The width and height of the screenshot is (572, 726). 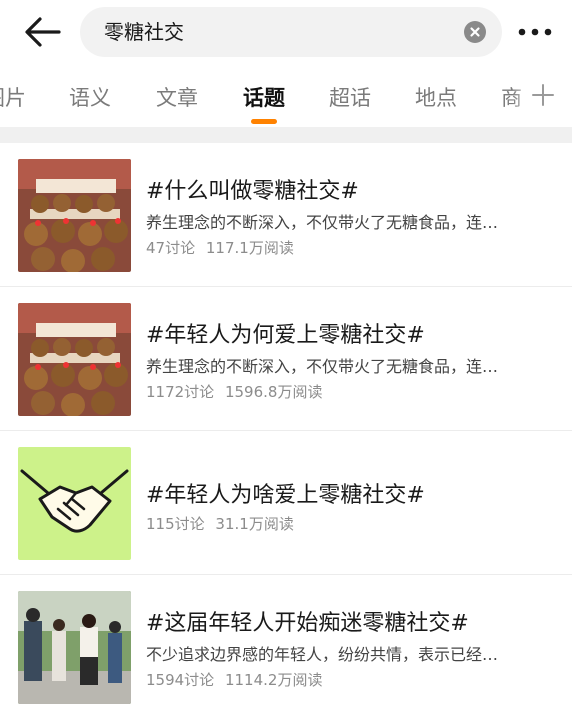 What do you see at coordinates (171, 248) in the screenshot?
I see `discussion-count: 47讨论` at bounding box center [171, 248].